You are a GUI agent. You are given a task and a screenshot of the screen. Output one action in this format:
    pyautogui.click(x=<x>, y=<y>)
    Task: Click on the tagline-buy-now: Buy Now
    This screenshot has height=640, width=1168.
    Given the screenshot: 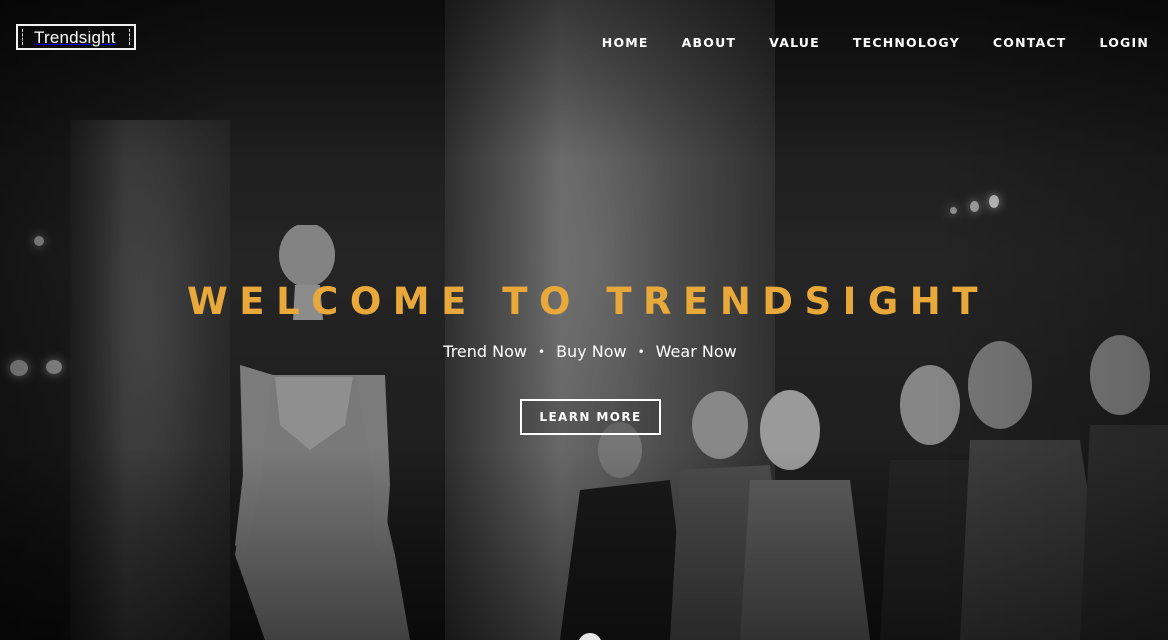 What is the action you would take?
    pyautogui.click(x=591, y=351)
    